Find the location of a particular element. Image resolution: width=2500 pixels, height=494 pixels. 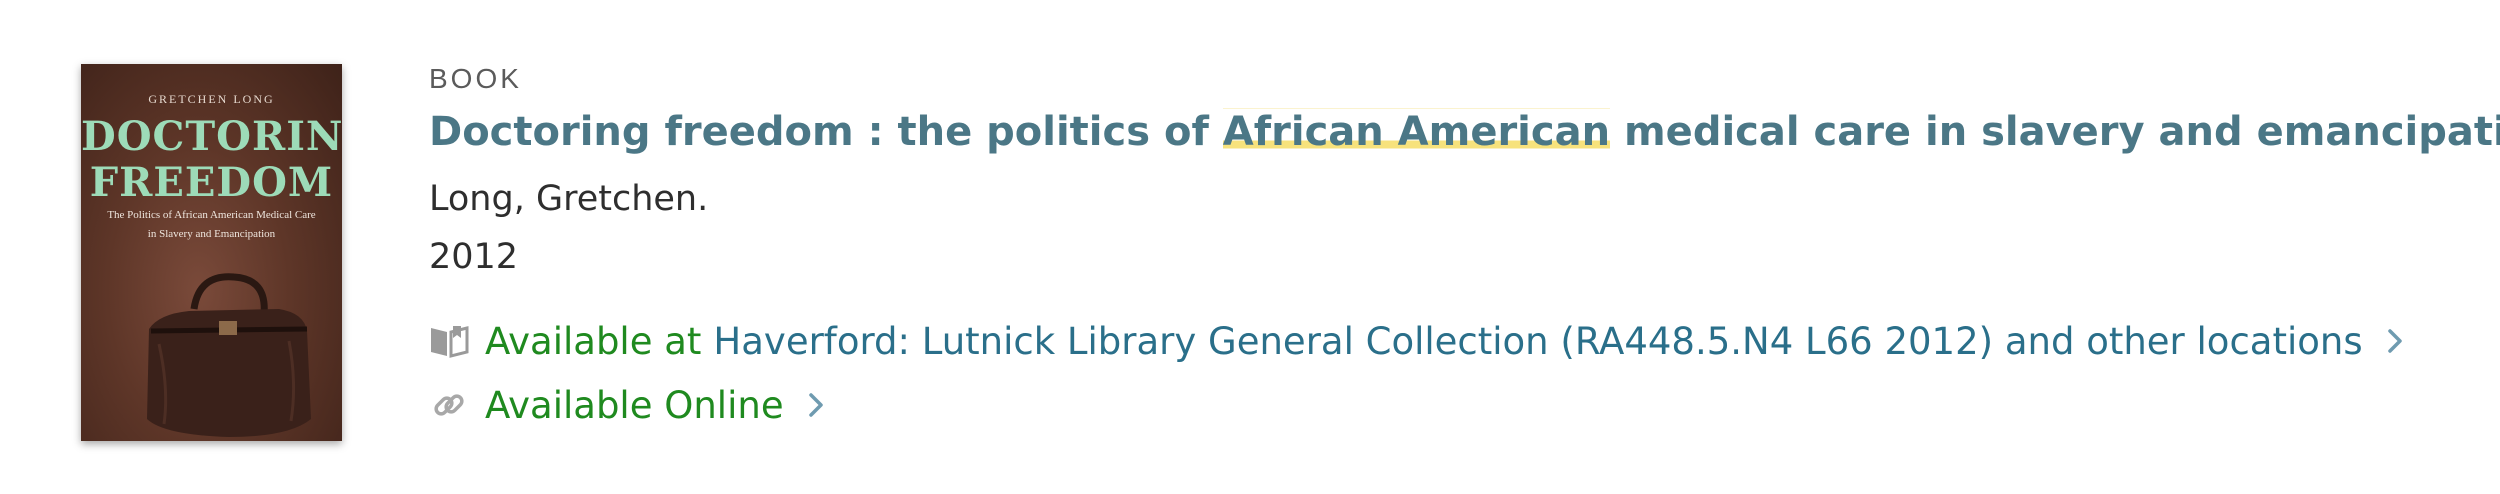

cover-author: GRETCHEN LONG is located at coordinates (211, 99).